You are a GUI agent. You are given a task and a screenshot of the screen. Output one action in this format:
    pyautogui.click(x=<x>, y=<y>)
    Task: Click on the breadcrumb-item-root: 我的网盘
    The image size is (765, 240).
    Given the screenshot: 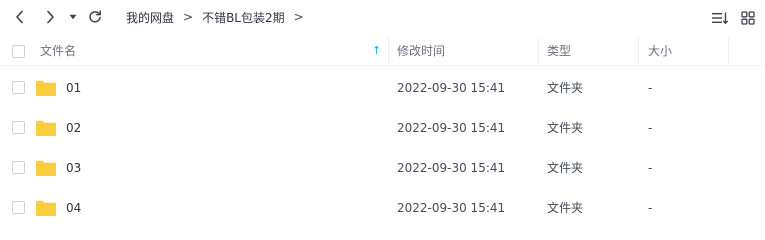 What is the action you would take?
    pyautogui.click(x=150, y=17)
    